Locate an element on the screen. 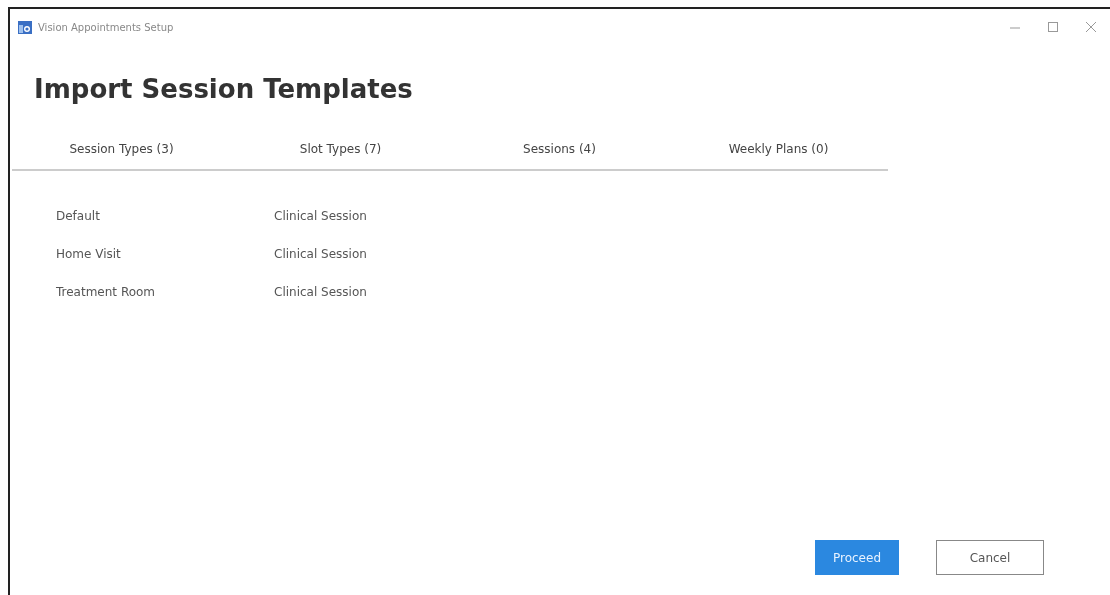  table-cell-text: Home Visit is located at coordinates (89, 254).